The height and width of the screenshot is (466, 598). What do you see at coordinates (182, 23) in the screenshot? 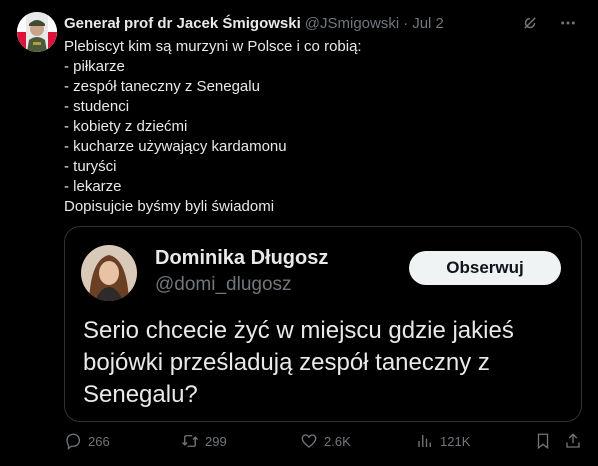
I see `author-name: Generał prof dr Jacek Śmigowski` at bounding box center [182, 23].